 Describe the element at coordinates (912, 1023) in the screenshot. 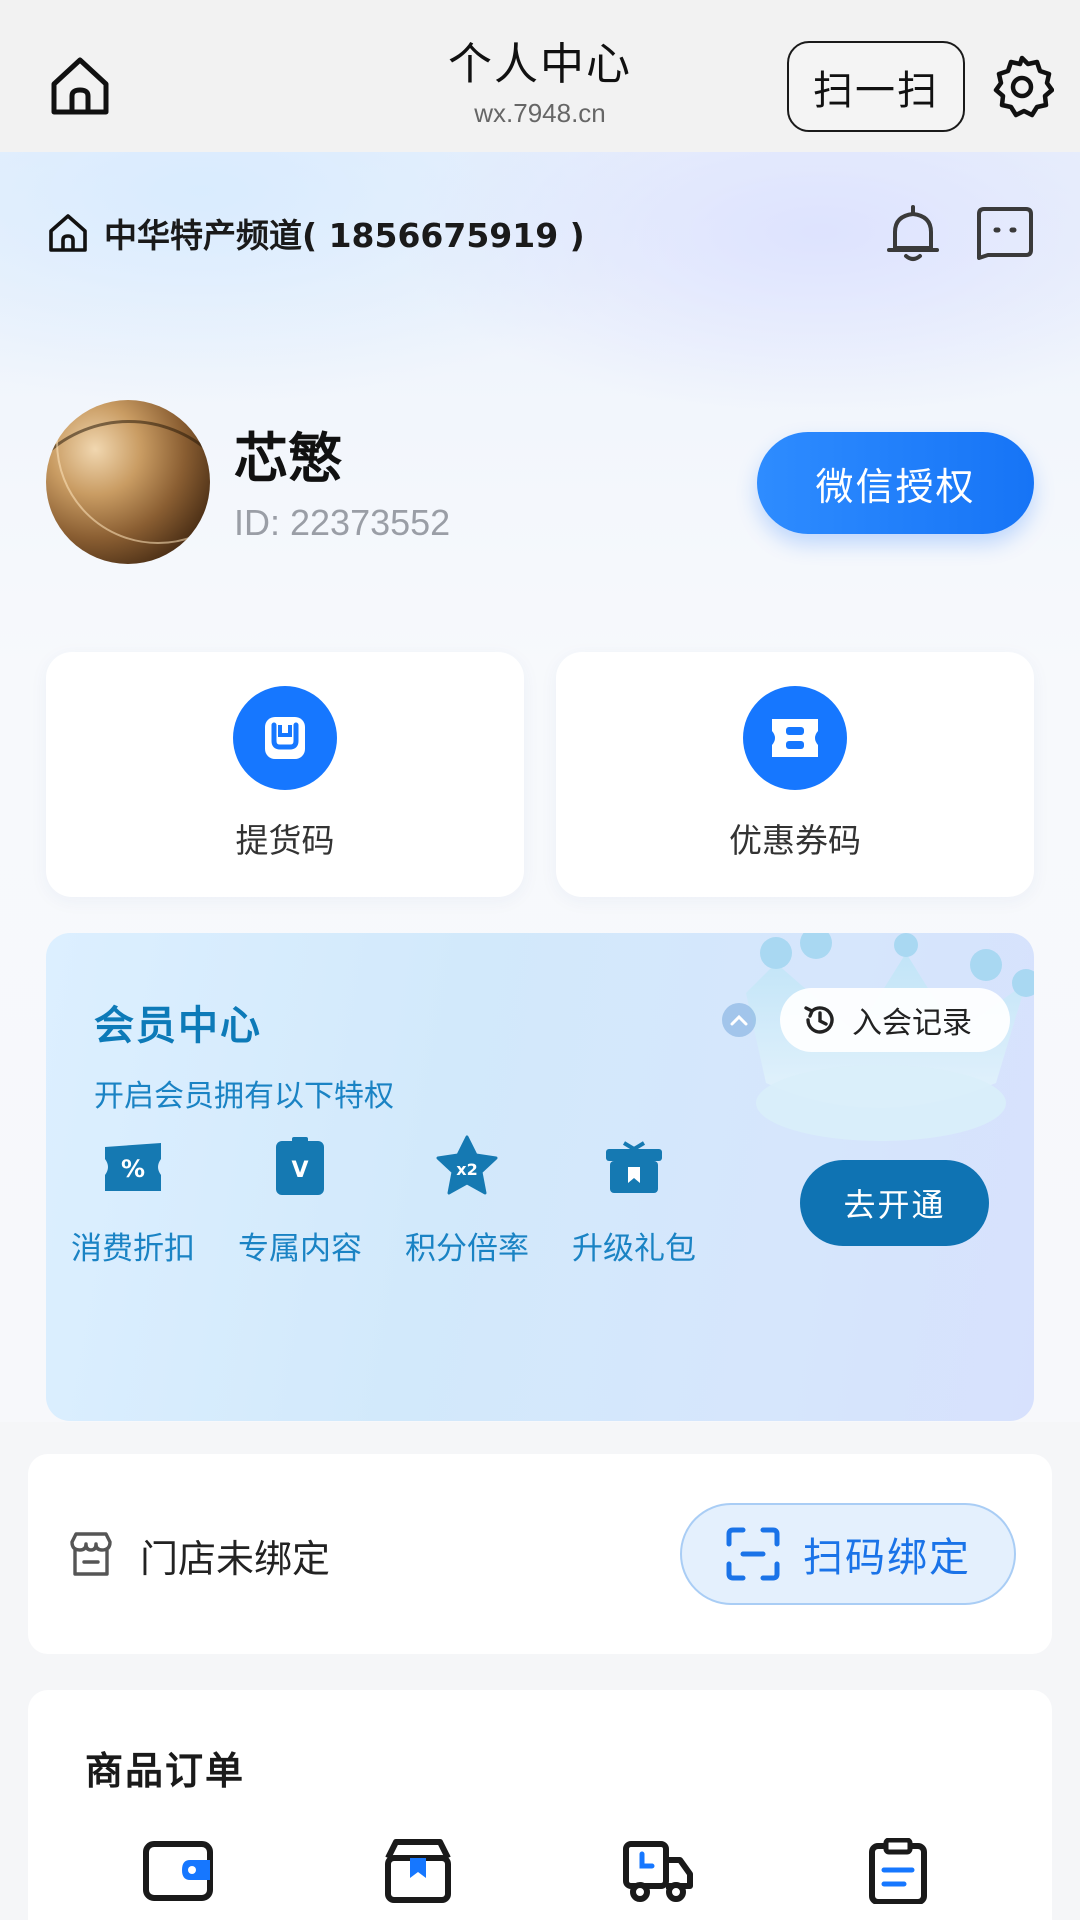

I see `membership-record-label: 入会记录` at that location.